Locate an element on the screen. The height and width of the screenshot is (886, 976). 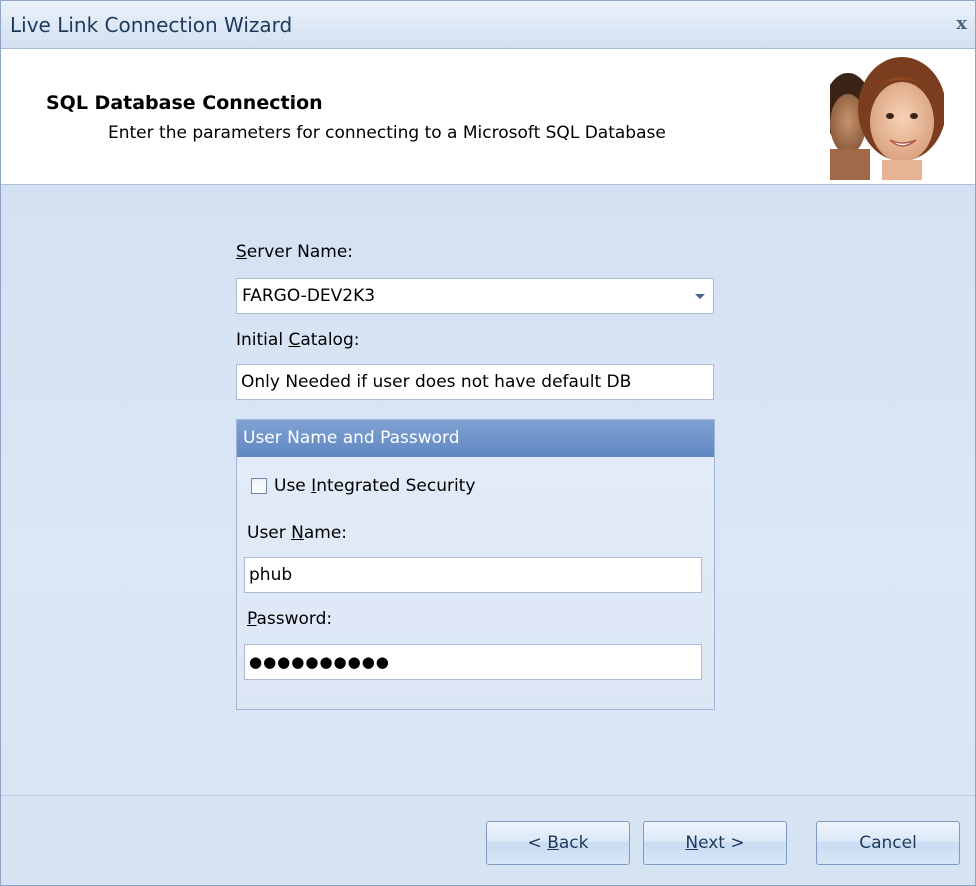
title-bar: Live Link Connection Wizard x is located at coordinates (488, 25).